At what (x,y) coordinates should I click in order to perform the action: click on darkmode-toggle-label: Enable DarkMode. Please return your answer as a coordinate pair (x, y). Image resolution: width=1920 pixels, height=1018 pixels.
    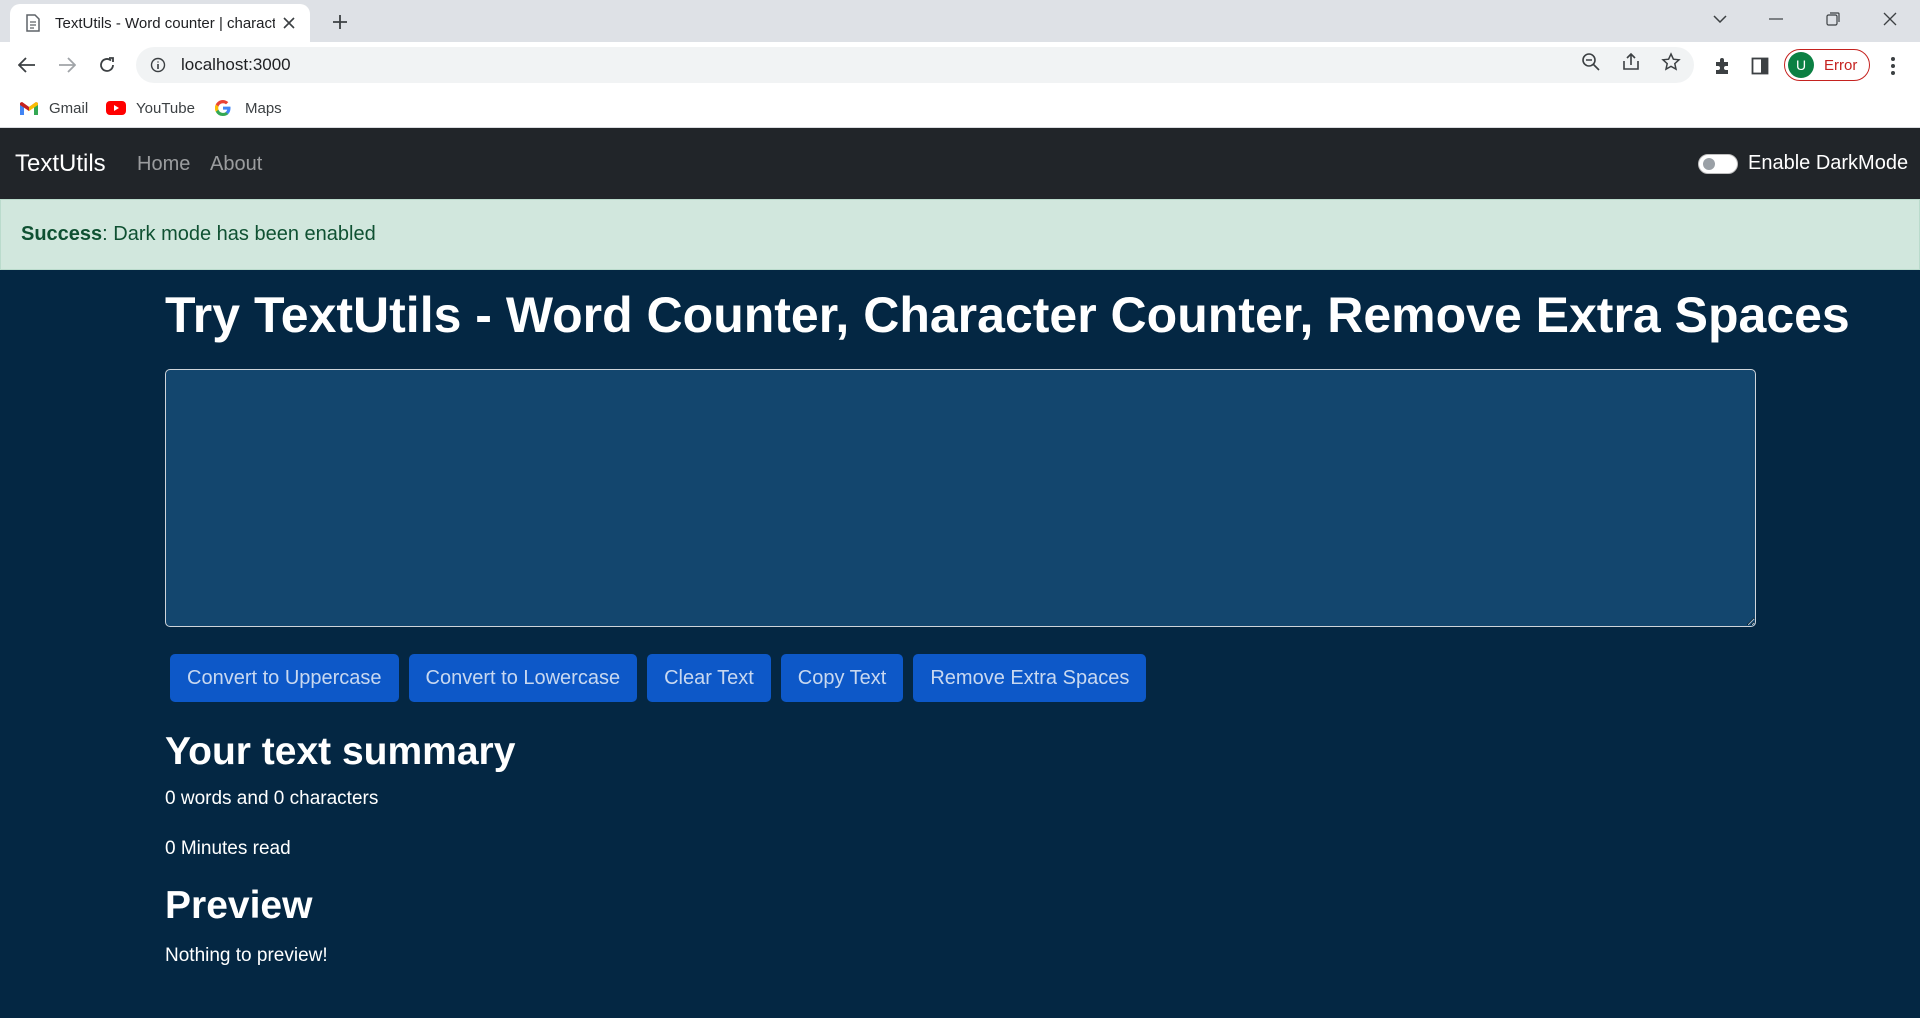
    Looking at the image, I should click on (1828, 163).